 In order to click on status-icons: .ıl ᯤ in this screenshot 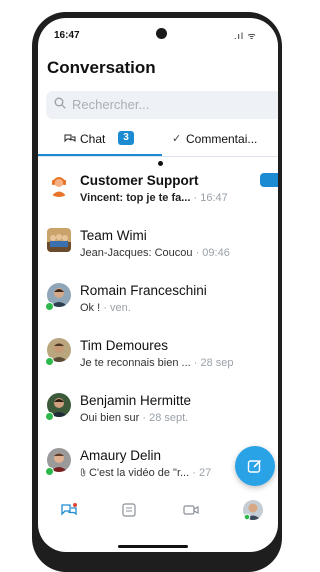, I will do `click(245, 36)`.